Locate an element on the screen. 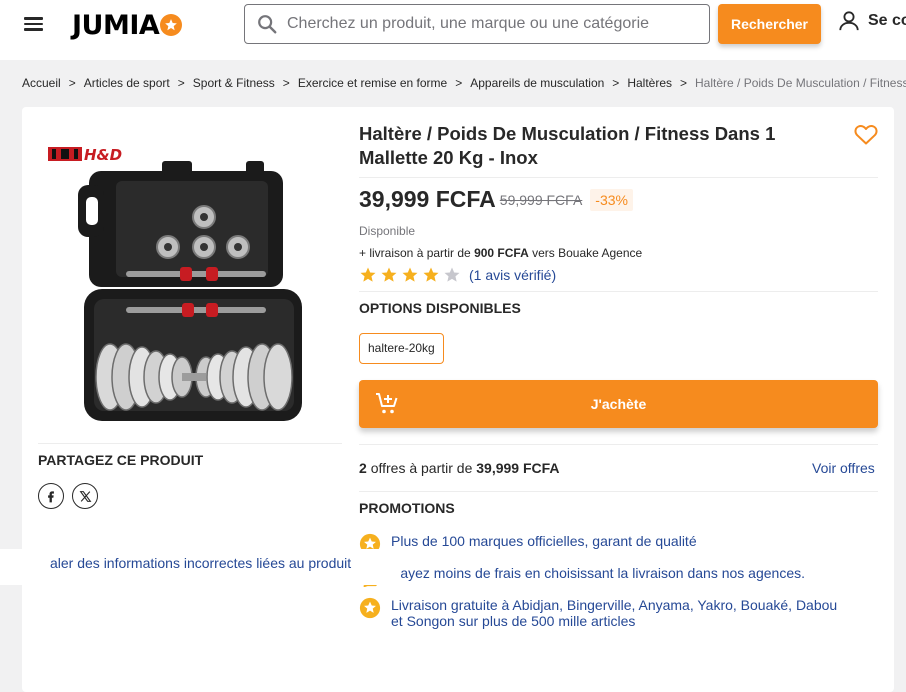 The width and height of the screenshot is (906, 692). breadcrumb-item: Appareils de musculation is located at coordinates (537, 83).